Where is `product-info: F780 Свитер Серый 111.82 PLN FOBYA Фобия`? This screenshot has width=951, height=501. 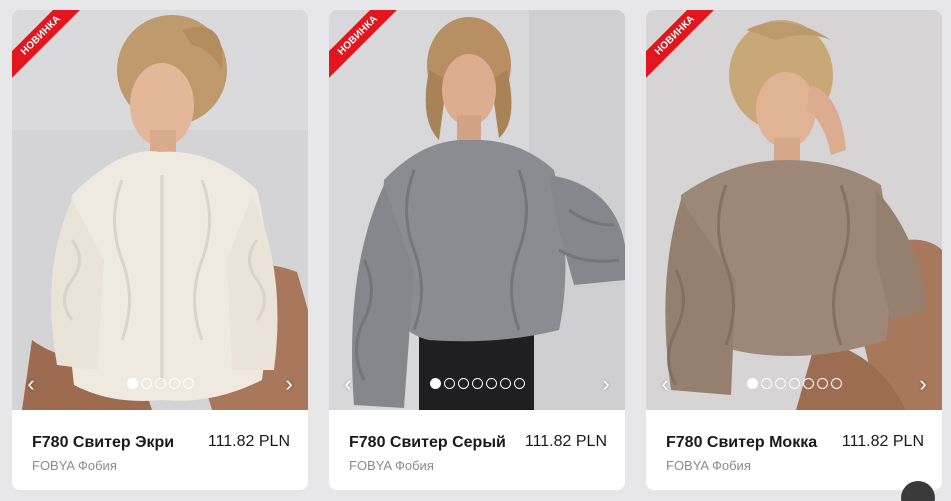 product-info: F780 Свитер Серый 111.82 PLN FOBYA Фобия is located at coordinates (477, 450).